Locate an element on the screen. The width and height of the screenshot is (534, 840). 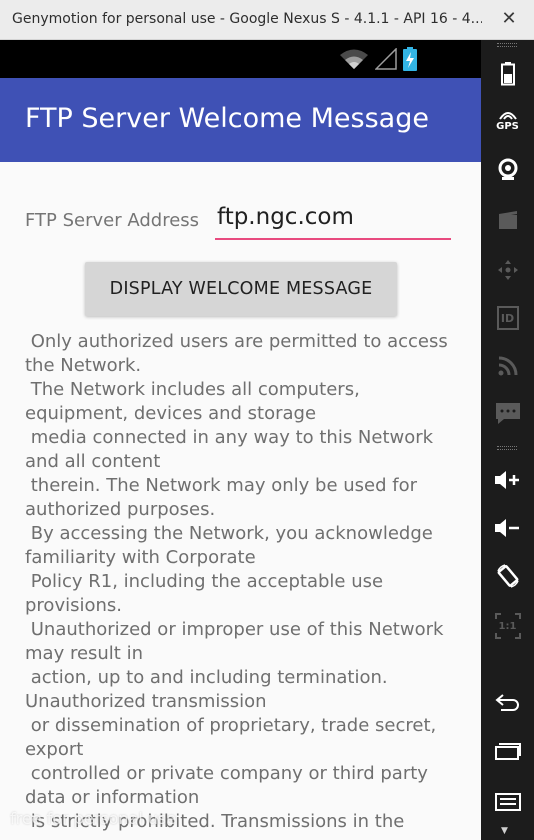
status-bar is located at coordinates (240, 59).